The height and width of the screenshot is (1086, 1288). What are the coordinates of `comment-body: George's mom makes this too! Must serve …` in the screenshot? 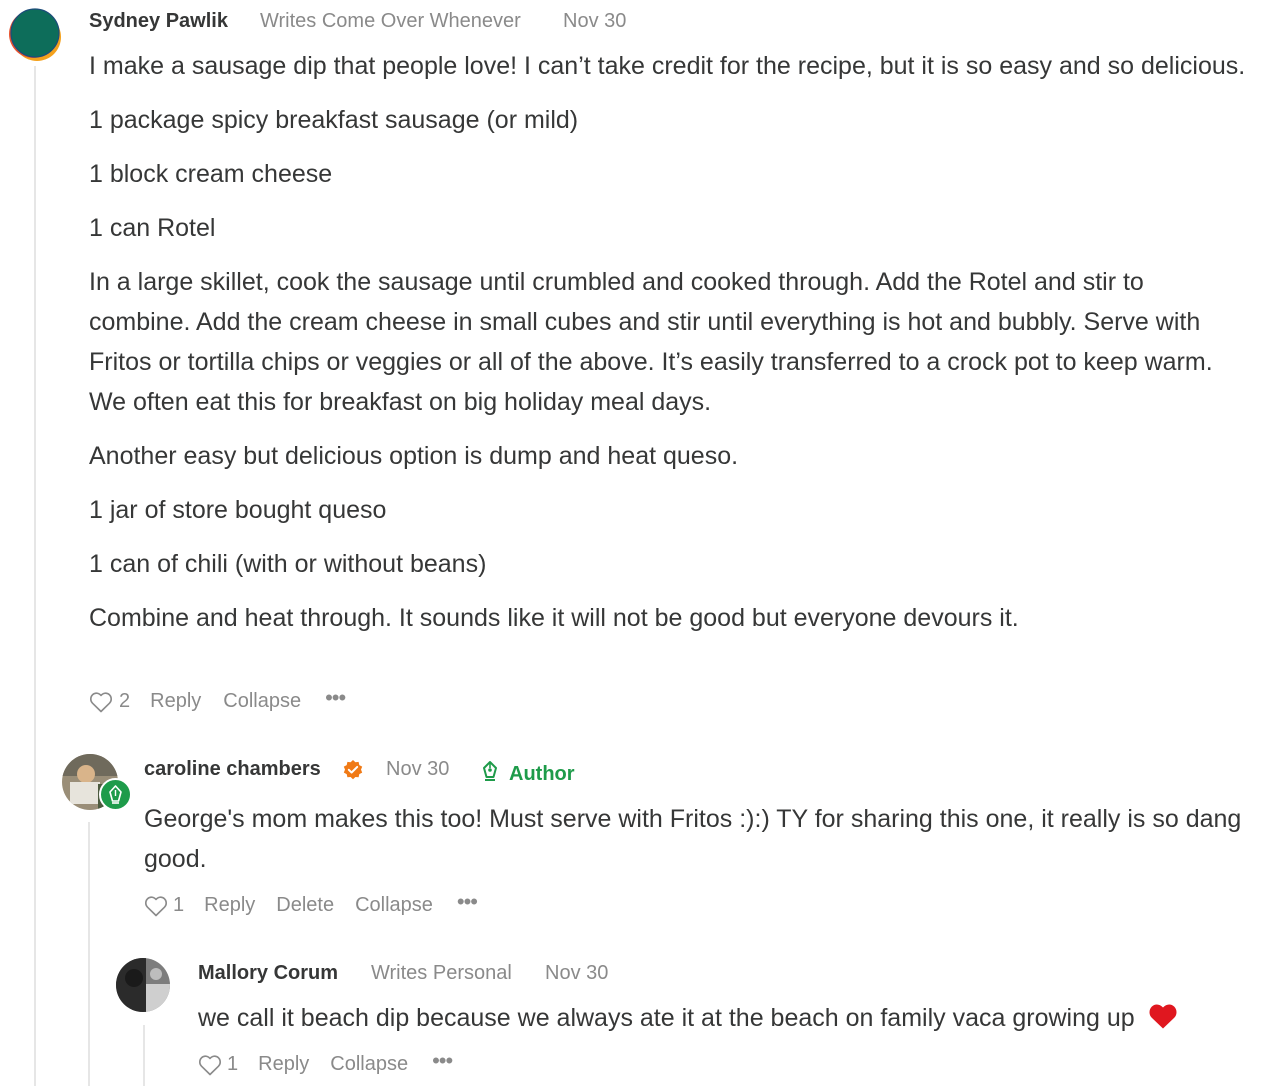 It's located at (696, 839).